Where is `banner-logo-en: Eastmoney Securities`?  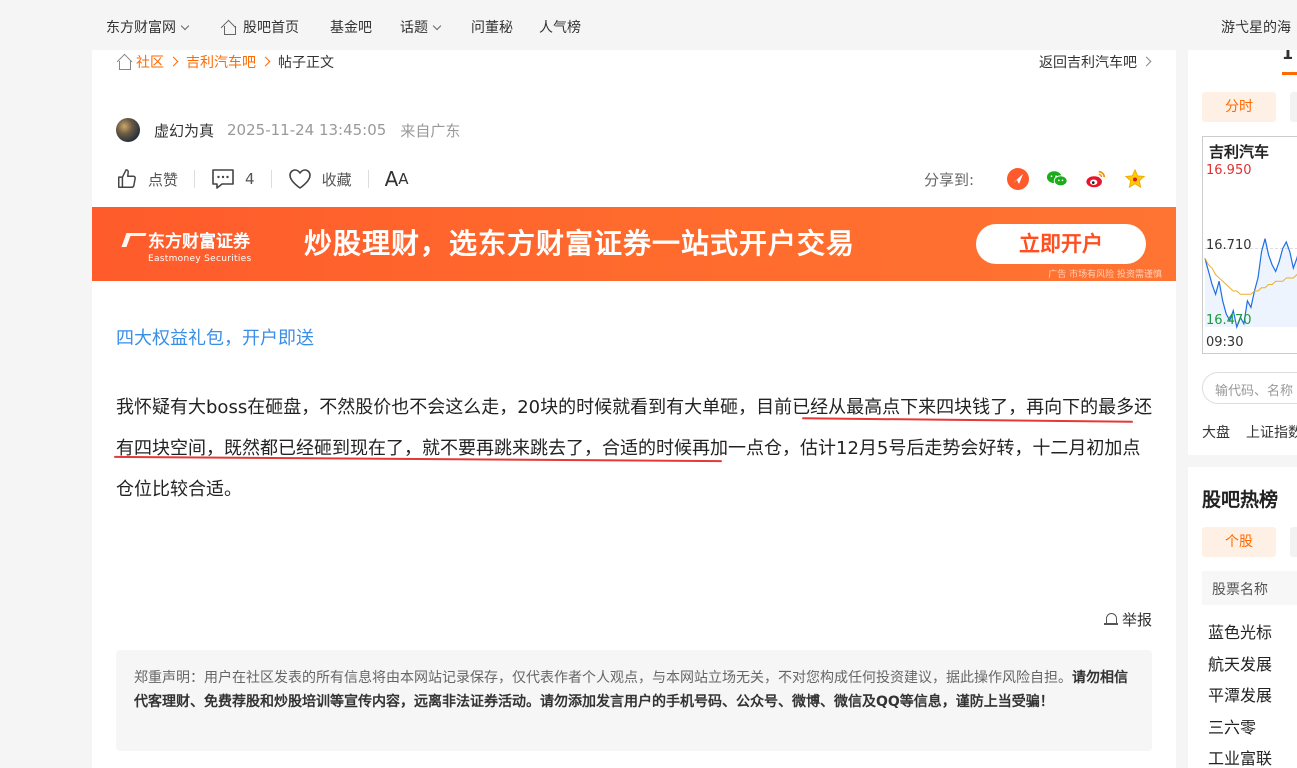
banner-logo-en: Eastmoney Securities is located at coordinates (200, 259).